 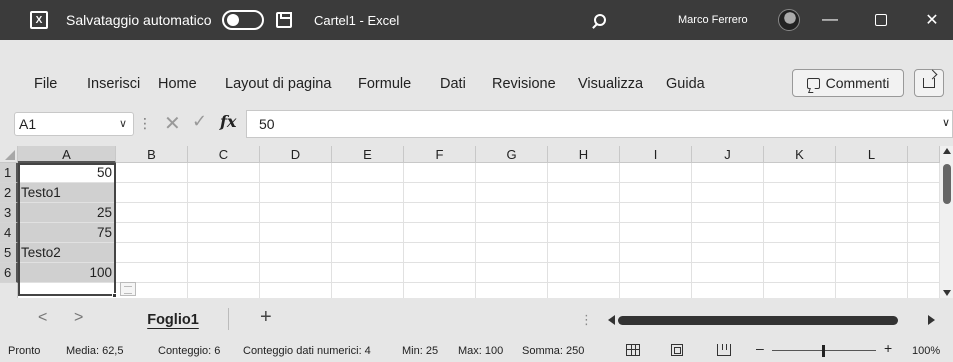 I want to click on zoom-level: 100%, so click(x=926, y=351).